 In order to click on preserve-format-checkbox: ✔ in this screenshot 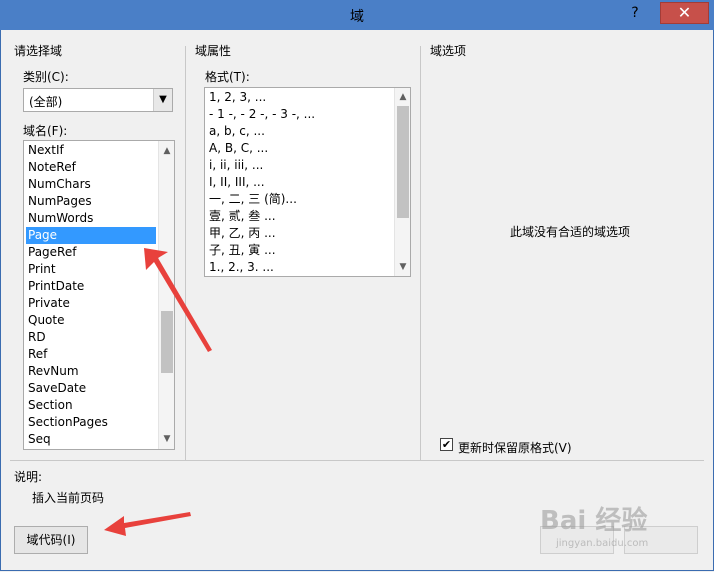, I will do `click(446, 444)`.